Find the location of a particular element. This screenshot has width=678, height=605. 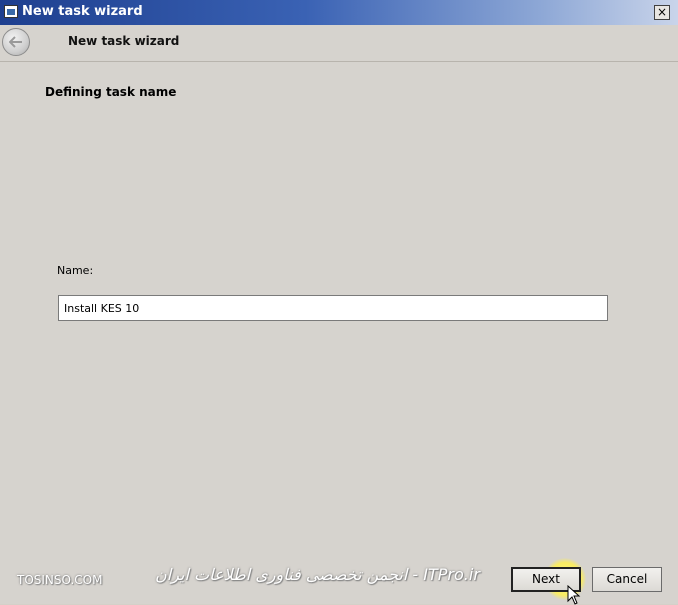

close-icon: × is located at coordinates (662, 12).